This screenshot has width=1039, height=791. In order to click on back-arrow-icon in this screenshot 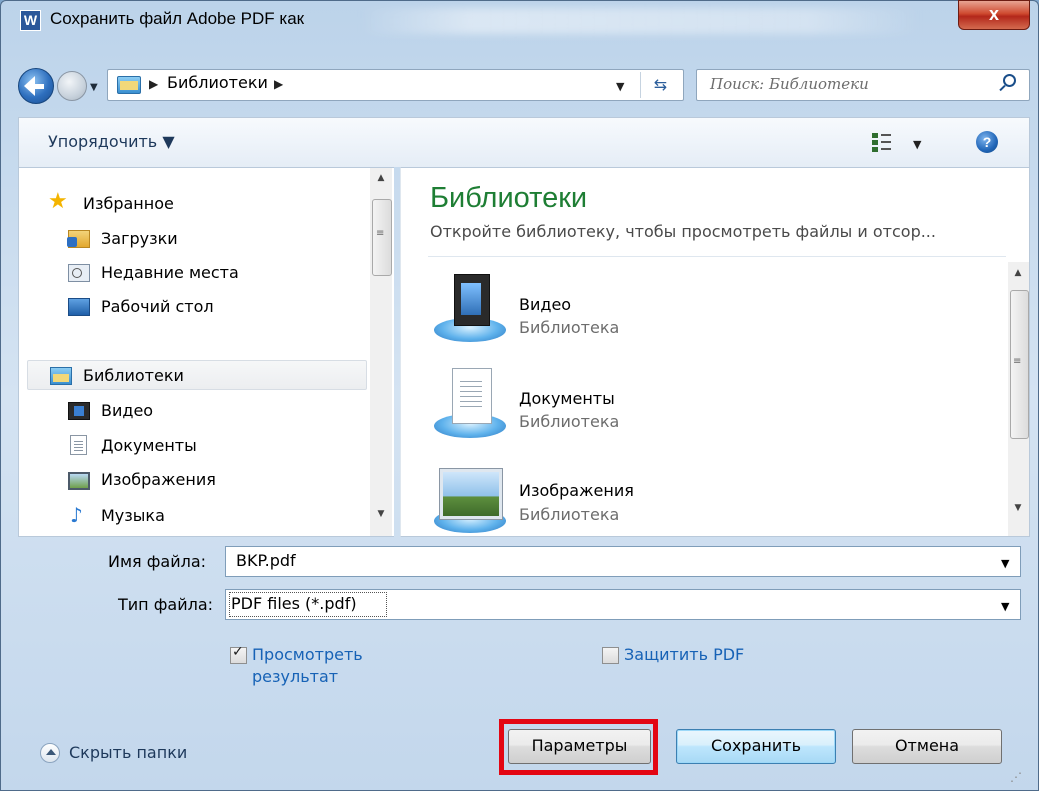, I will do `click(29, 86)`.